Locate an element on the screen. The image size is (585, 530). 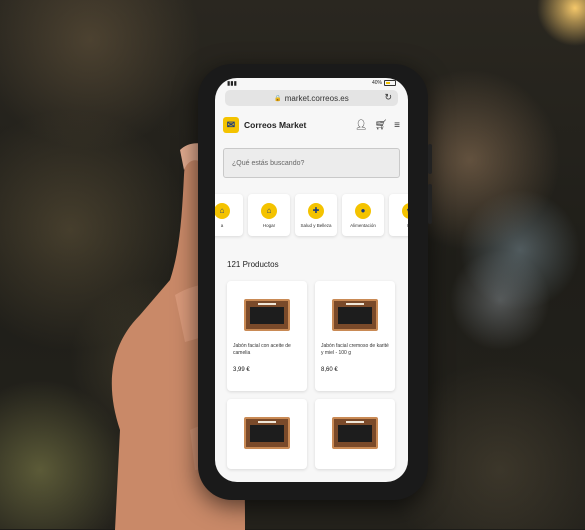
battery-indicator: 40% is located at coordinates (384, 83).